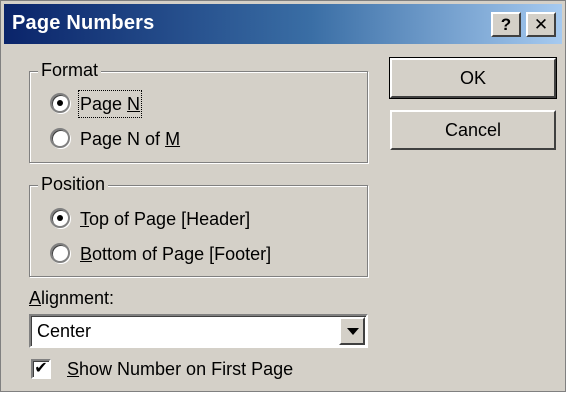 The height and width of the screenshot is (394, 568). Describe the element at coordinates (198, 331) in the screenshot. I see `alignment-select: Center` at that location.